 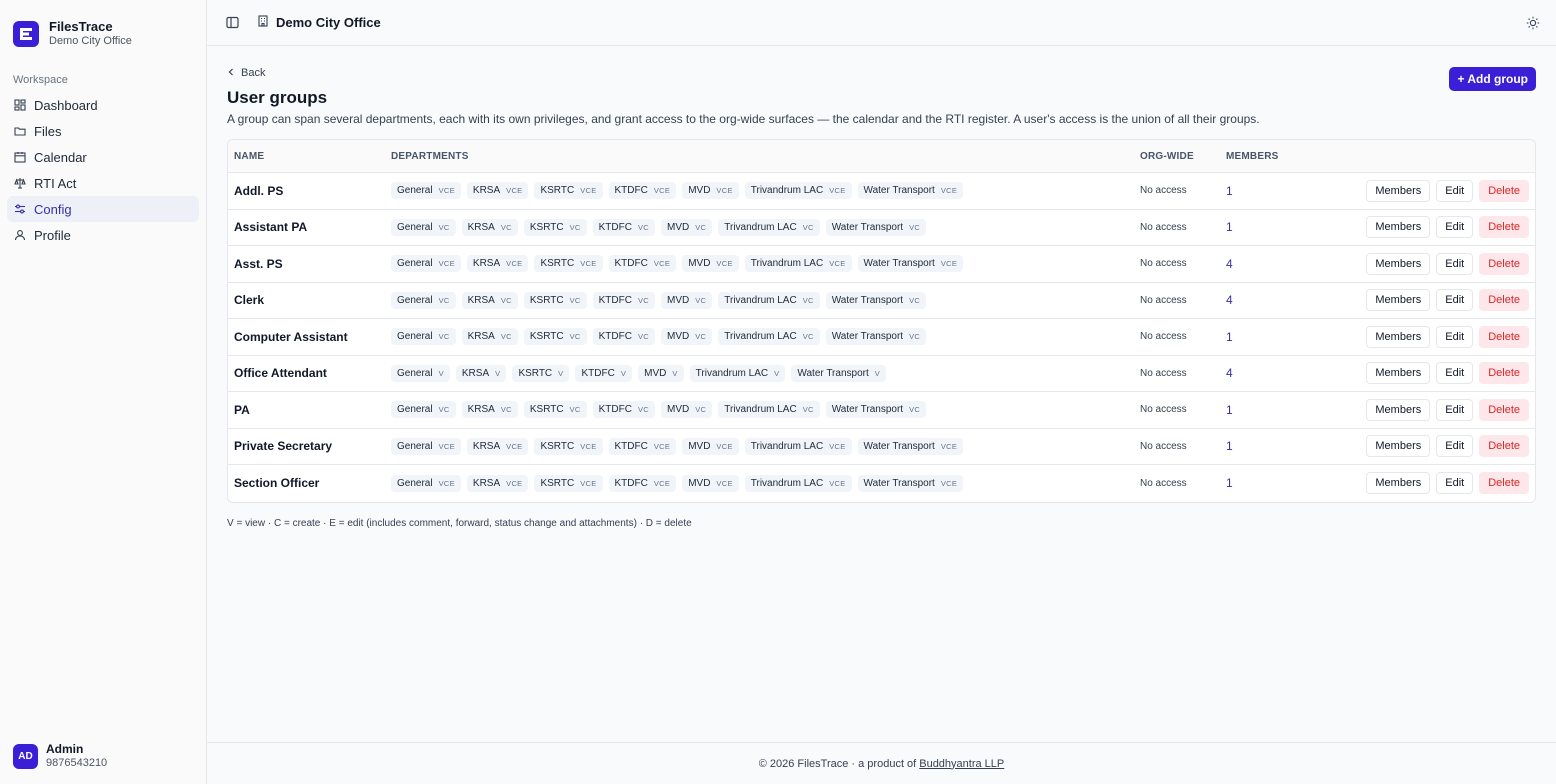 I want to click on sidebar-item-label: Config, so click(x=53, y=209).